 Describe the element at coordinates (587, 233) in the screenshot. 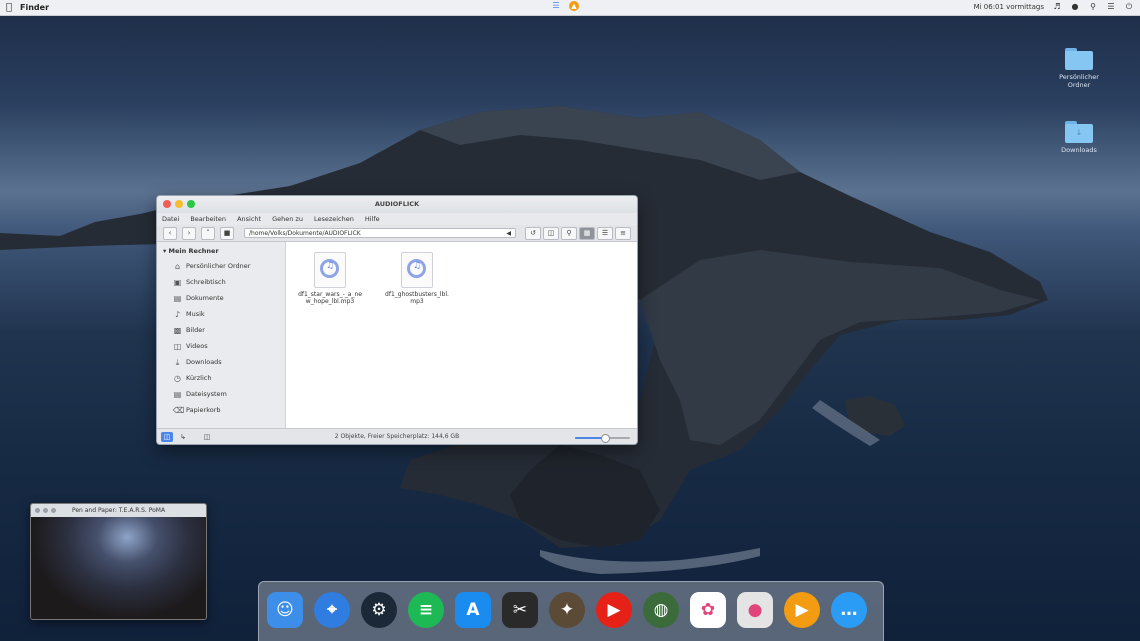

I see `icon-view-button: ▦` at that location.